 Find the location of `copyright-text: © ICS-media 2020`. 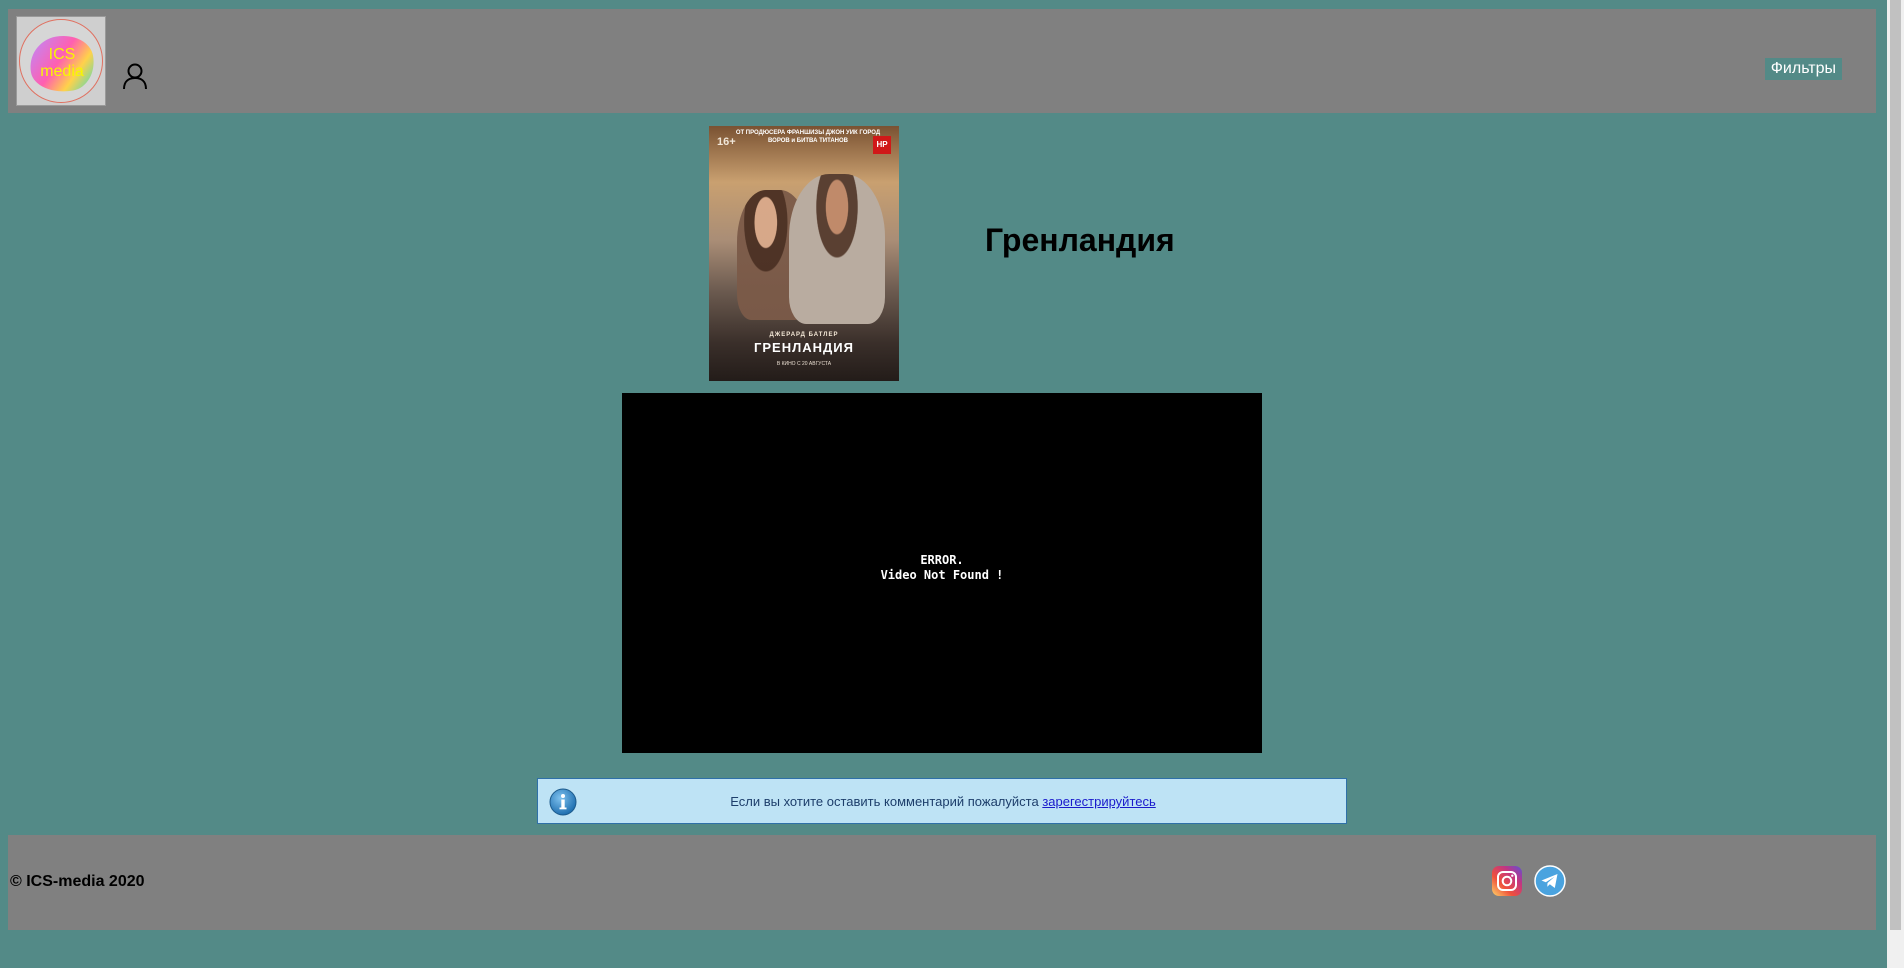

copyright-text: © ICS-media 2020 is located at coordinates (77, 881).